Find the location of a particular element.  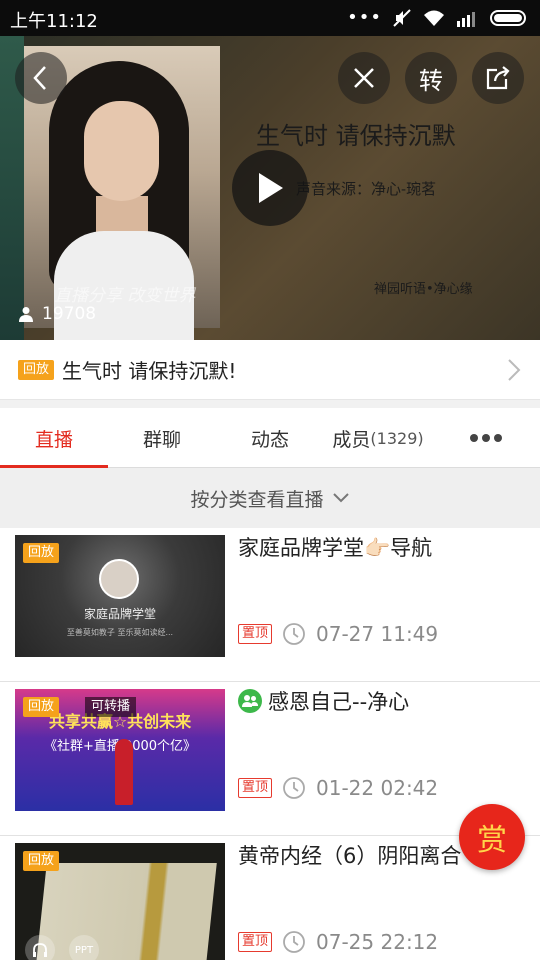

tab-members-count: (1329) is located at coordinates (397, 438).